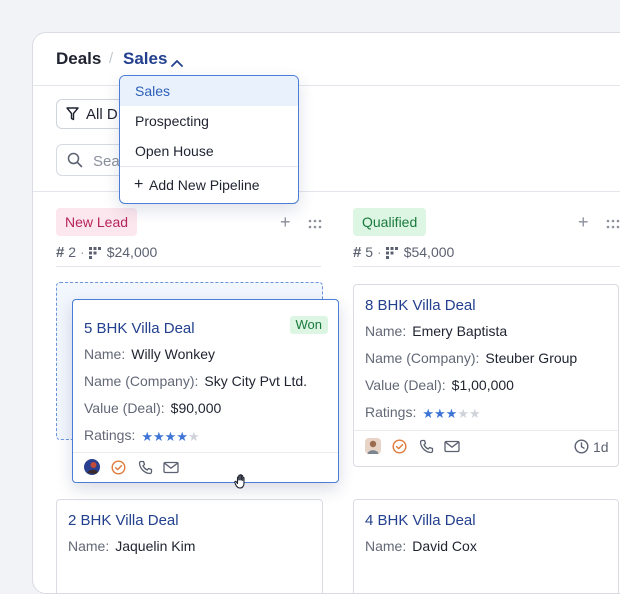  I want to click on deal-company: Name (Company): Steuber Group, so click(471, 358).